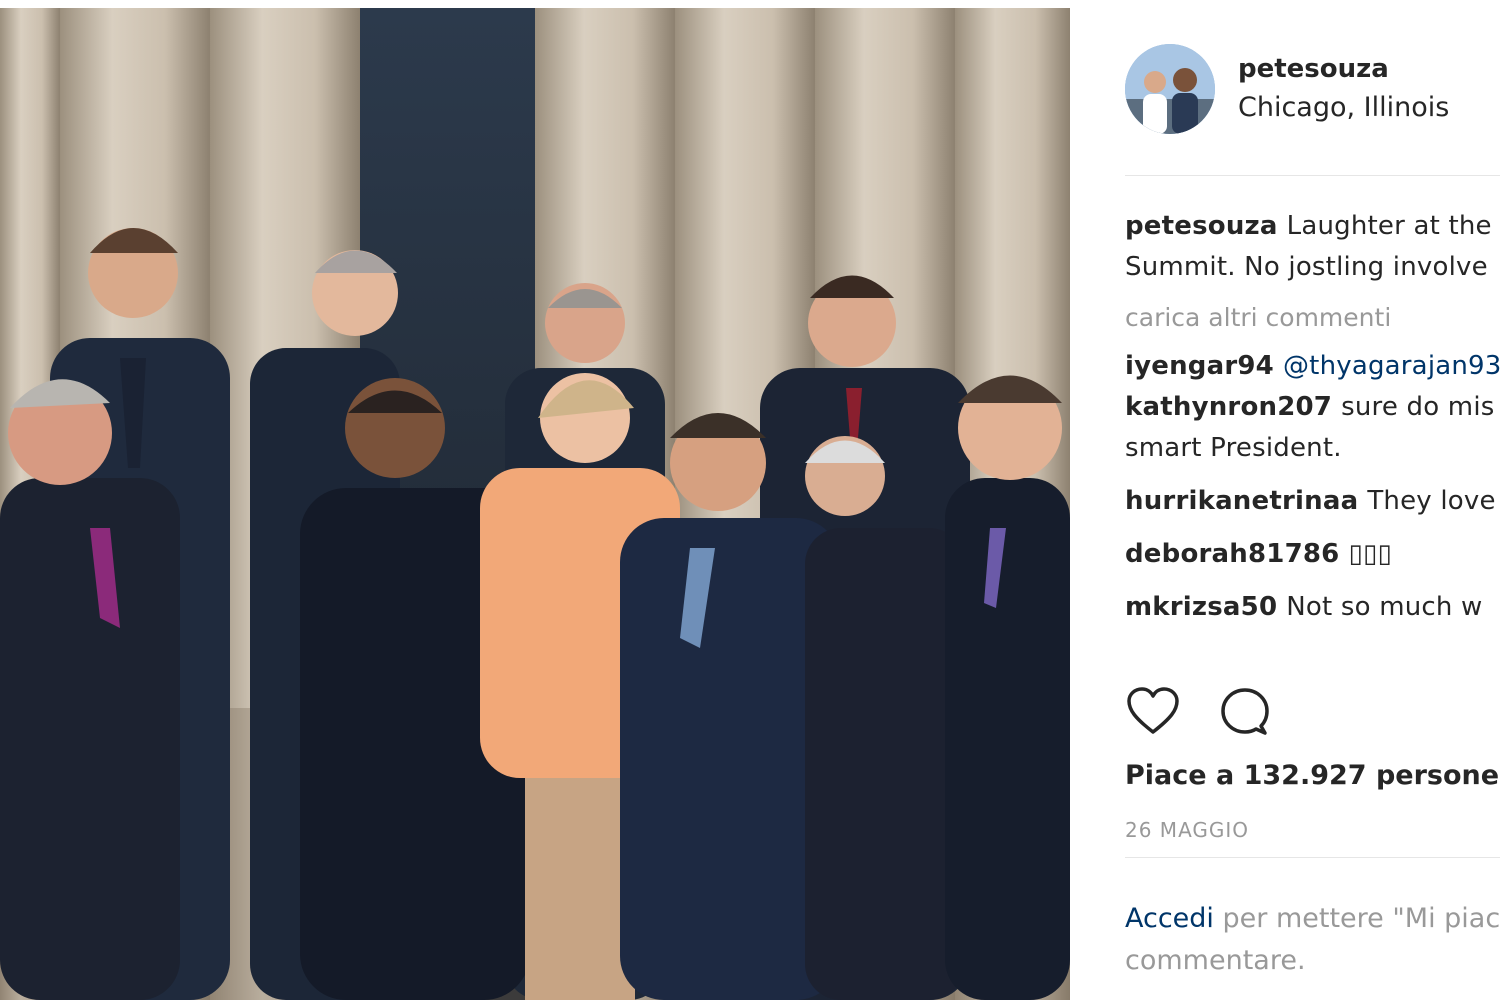  I want to click on comment-text-line2: smart President., so click(1233, 448).